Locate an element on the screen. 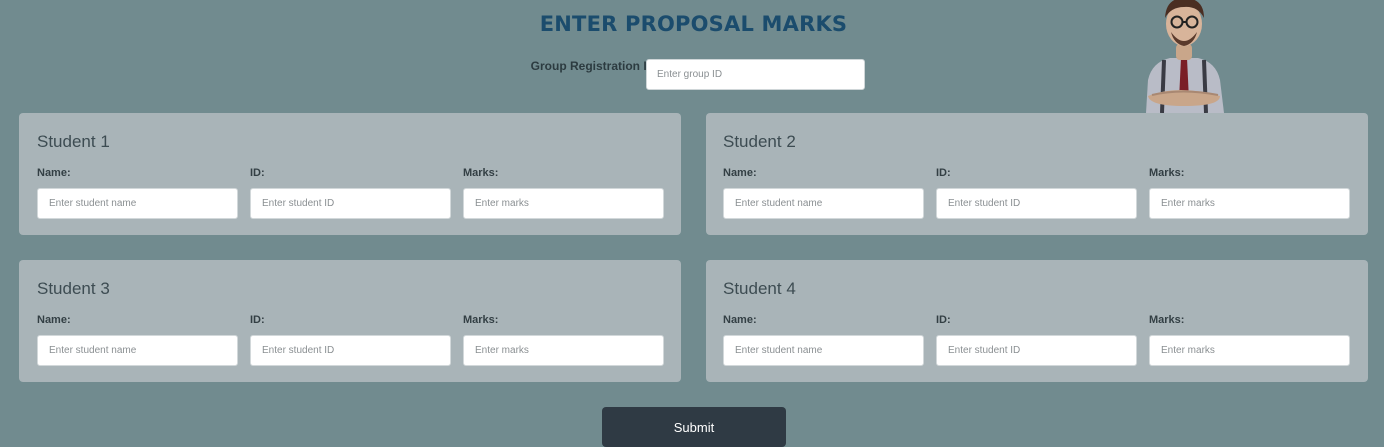 Image resolution: width=1384 pixels, height=447 pixels. student-1-marks-input is located at coordinates (563, 203).